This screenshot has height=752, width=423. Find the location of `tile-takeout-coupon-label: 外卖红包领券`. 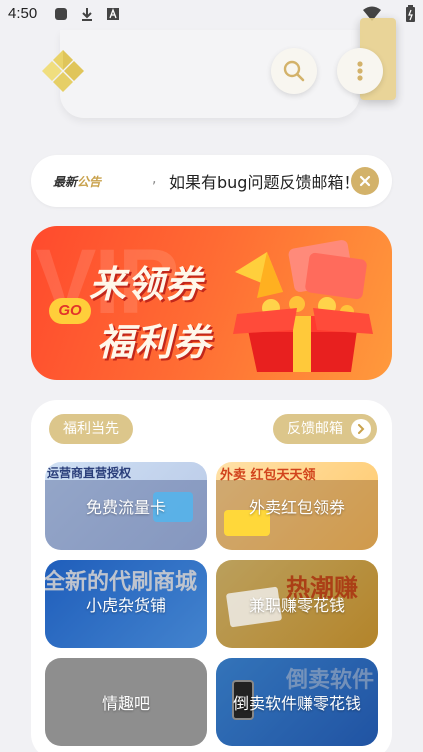

tile-takeout-coupon-label: 外卖红包领券 is located at coordinates (296, 507).